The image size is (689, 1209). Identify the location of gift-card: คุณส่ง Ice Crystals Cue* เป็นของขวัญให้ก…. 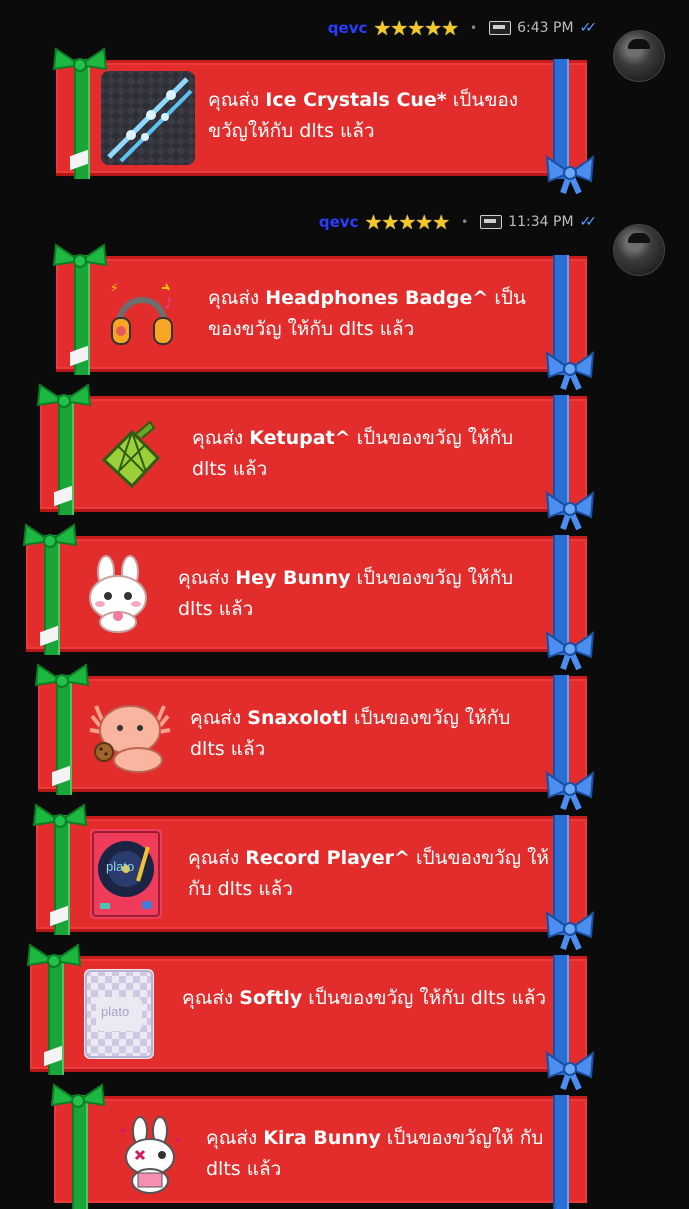
(323, 121).